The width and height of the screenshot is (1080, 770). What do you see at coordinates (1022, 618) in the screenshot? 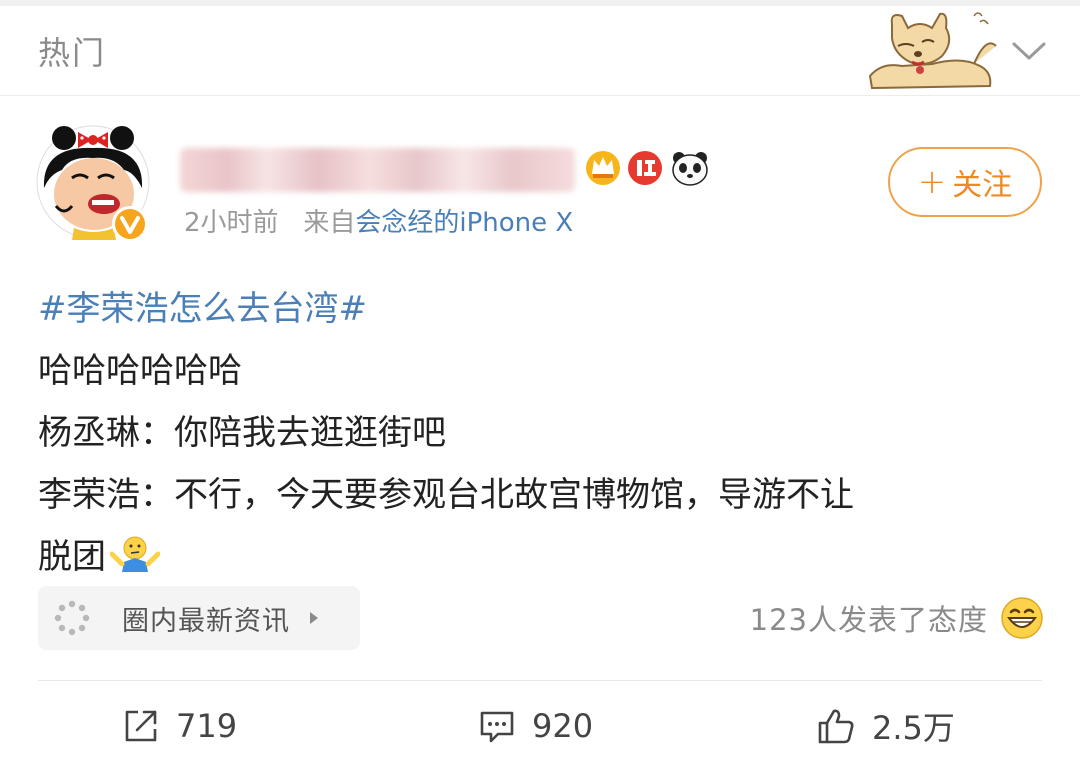
I see `grin-emoji-icon` at bounding box center [1022, 618].